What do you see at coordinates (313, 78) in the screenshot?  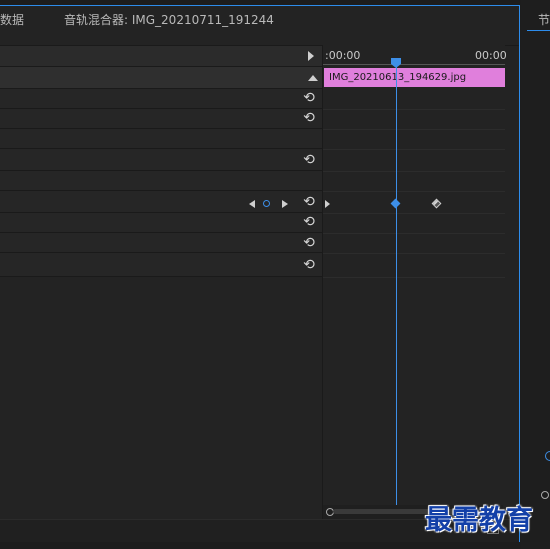 I see `collapse-arrow-icon` at bounding box center [313, 78].